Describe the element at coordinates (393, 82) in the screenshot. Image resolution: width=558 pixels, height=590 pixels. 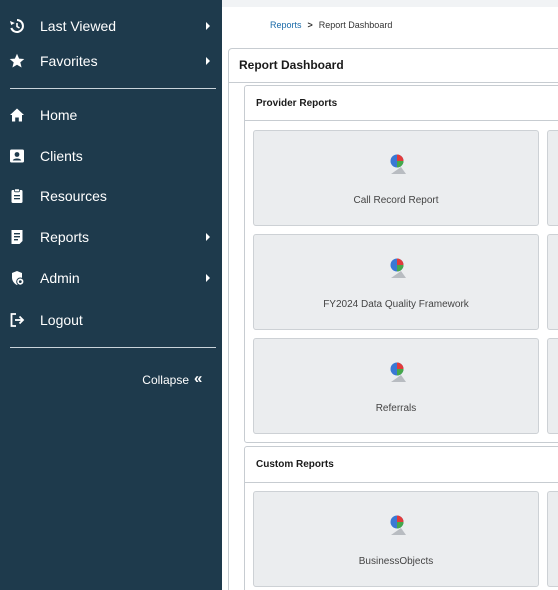
I see `panel-header-divider` at that location.